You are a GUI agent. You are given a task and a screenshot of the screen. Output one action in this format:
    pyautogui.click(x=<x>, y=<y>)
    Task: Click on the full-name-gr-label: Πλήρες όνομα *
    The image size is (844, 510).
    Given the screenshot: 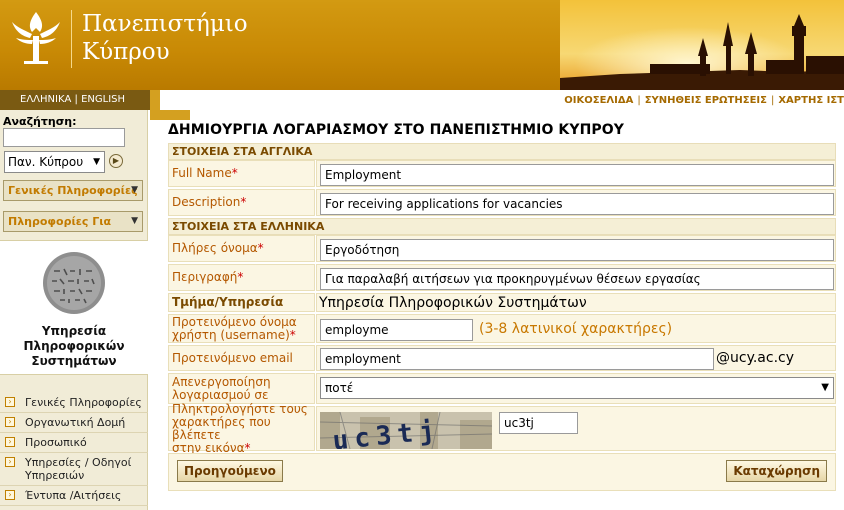 What is the action you would take?
    pyautogui.click(x=241, y=248)
    